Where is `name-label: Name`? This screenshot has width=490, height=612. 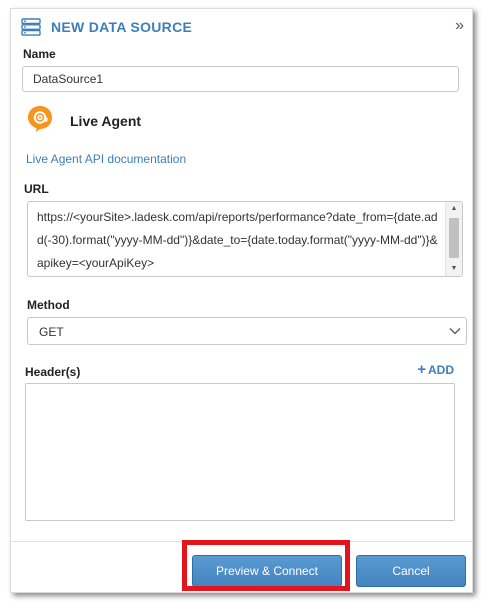 name-label: Name is located at coordinates (39, 54).